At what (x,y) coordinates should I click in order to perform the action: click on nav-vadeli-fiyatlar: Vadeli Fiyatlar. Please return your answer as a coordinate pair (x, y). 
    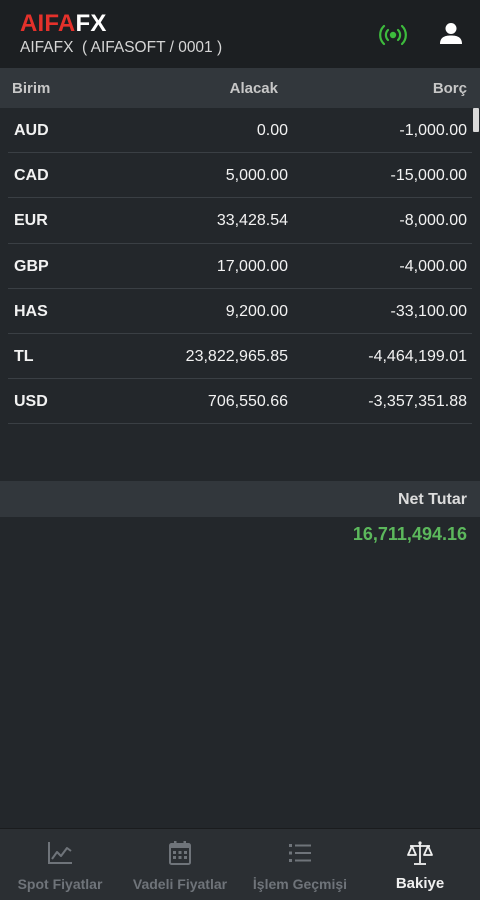
    Looking at the image, I should click on (180, 864).